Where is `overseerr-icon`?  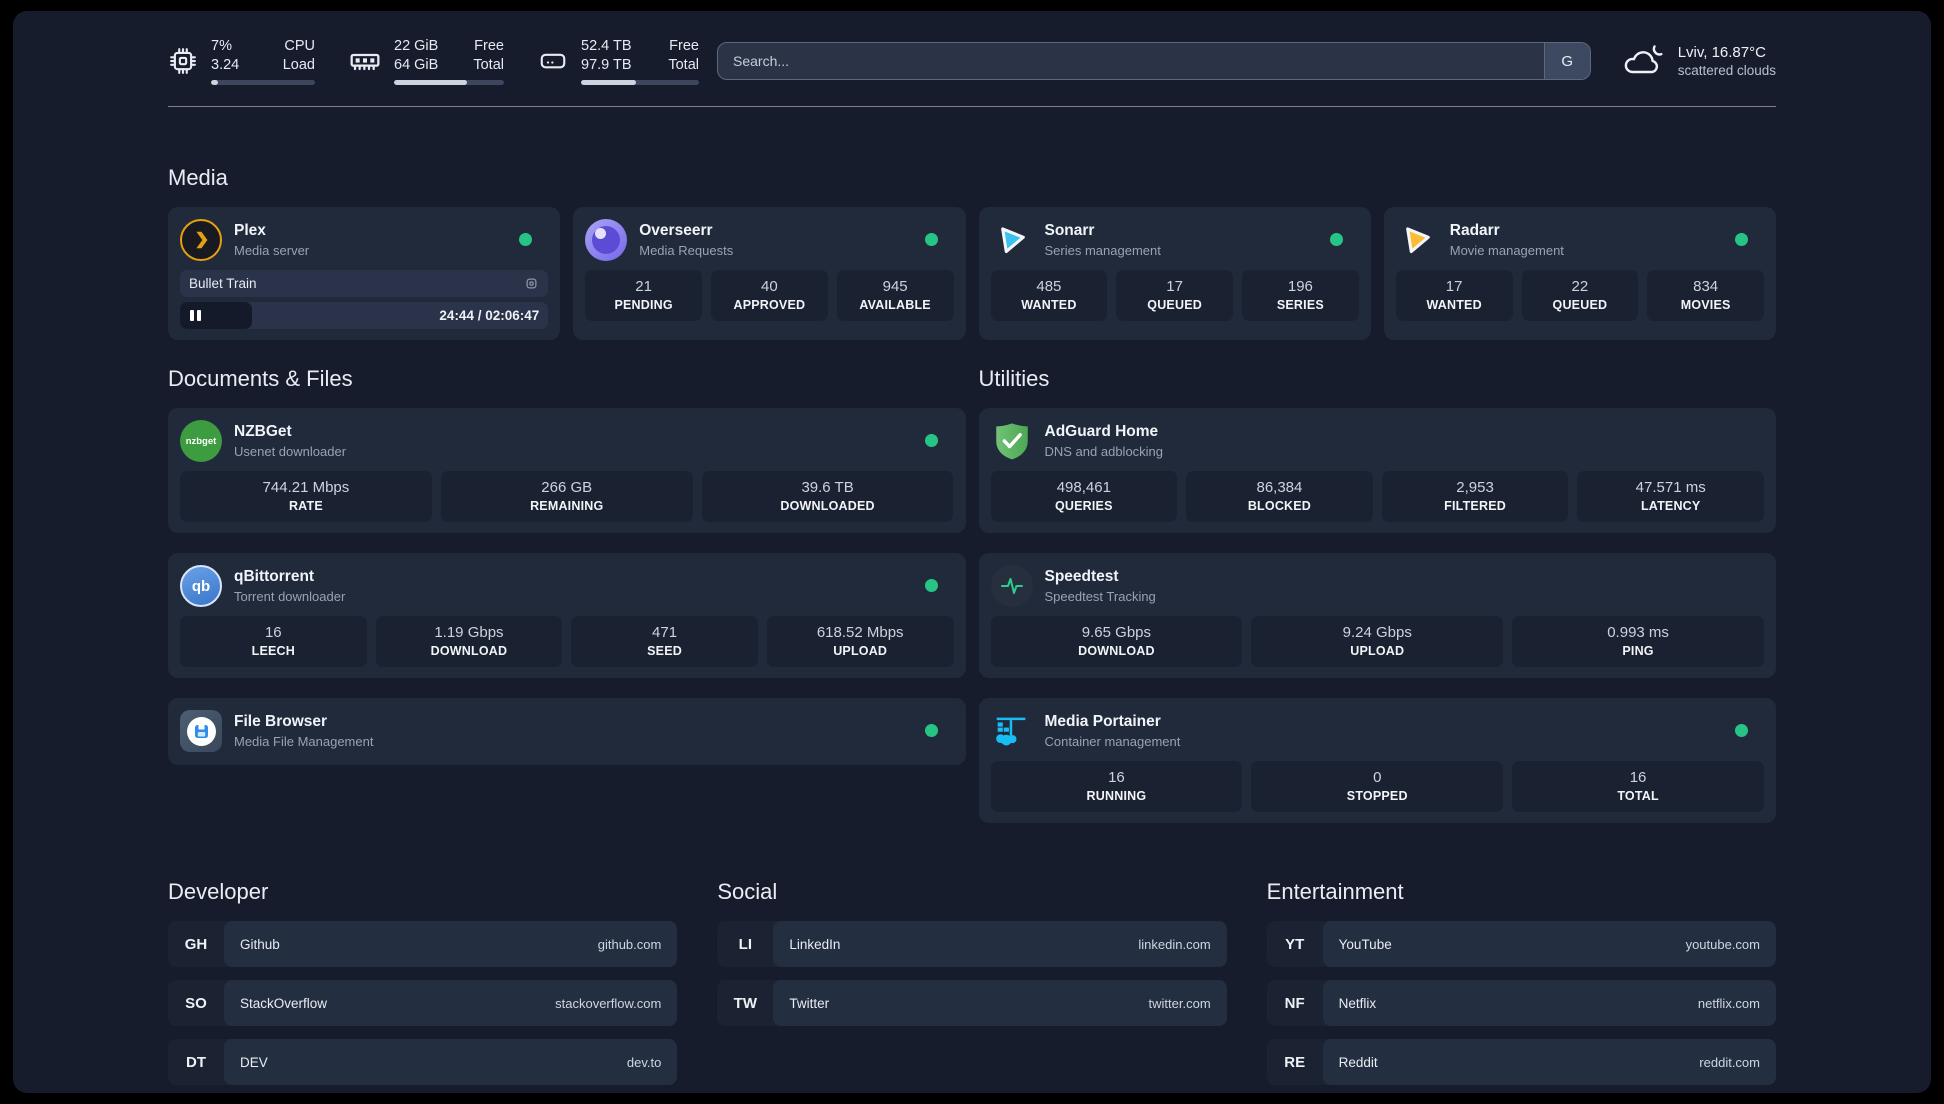
overseerr-icon is located at coordinates (606, 240).